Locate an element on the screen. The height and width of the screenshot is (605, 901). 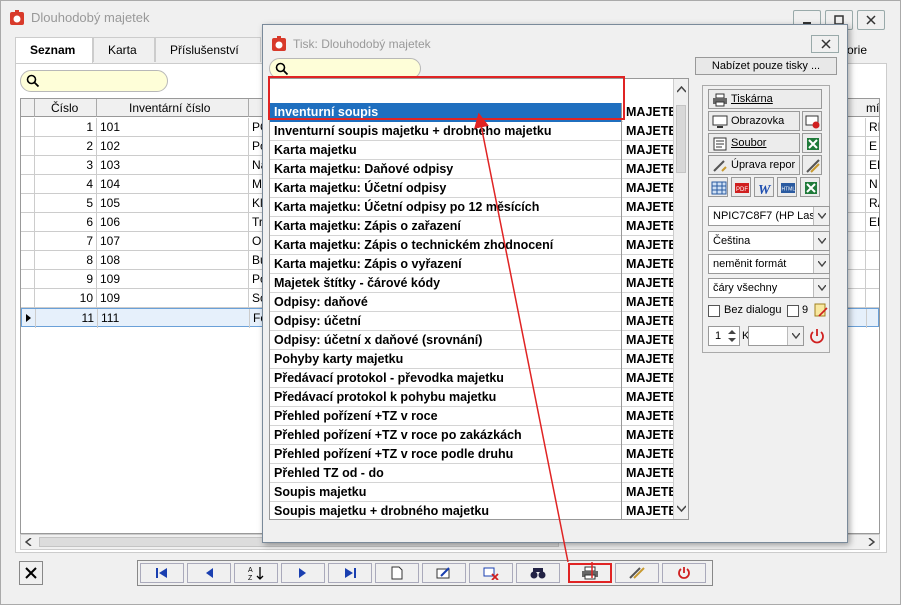
annotation-arrows is located at coordinates (533, 345).